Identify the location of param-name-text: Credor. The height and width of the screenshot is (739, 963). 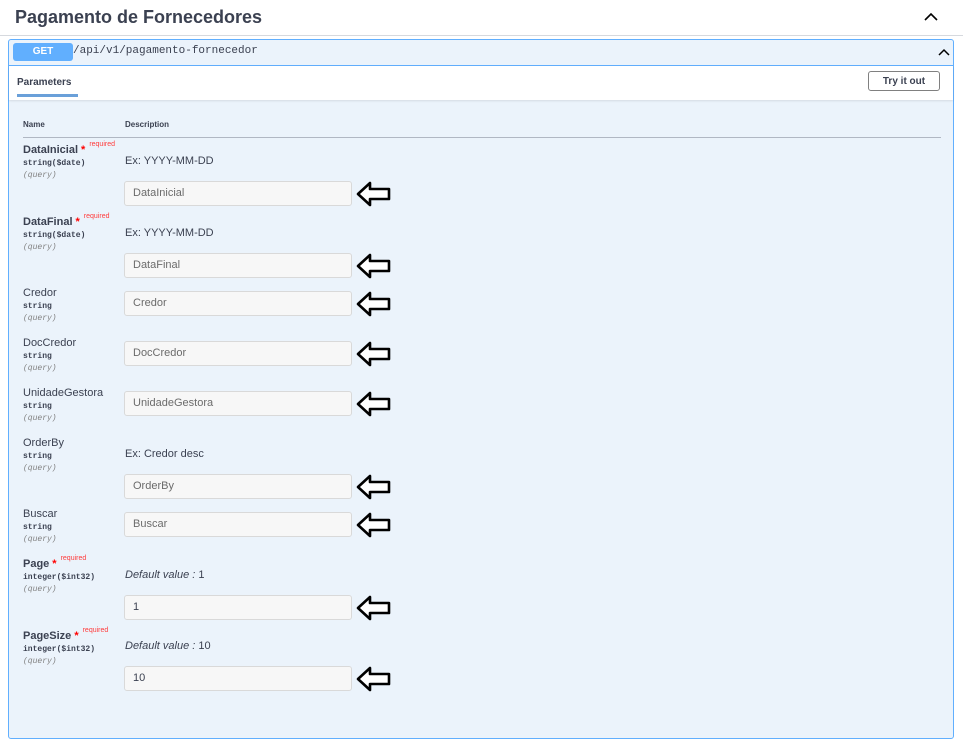
(40, 293).